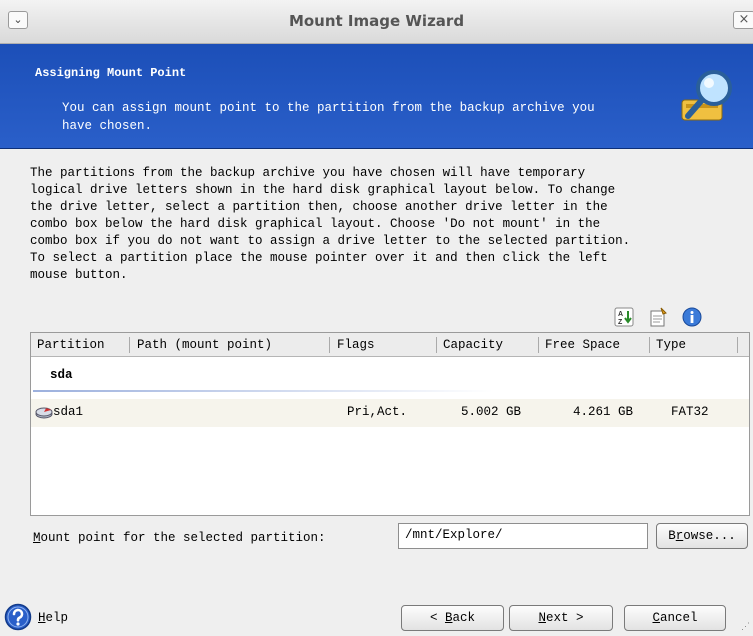 The height and width of the screenshot is (636, 753). What do you see at coordinates (706, 95) in the screenshot?
I see `wizard-magnifier-icon` at bounding box center [706, 95].